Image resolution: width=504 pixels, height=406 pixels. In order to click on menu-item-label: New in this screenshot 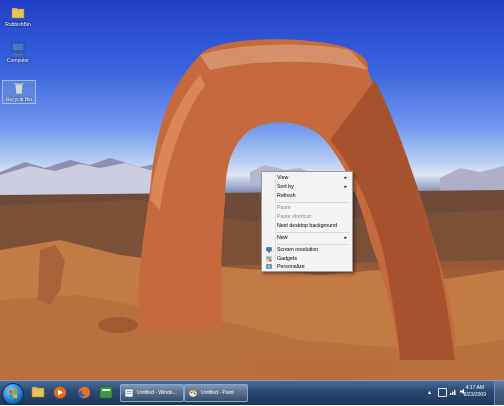, I will do `click(282, 238)`.